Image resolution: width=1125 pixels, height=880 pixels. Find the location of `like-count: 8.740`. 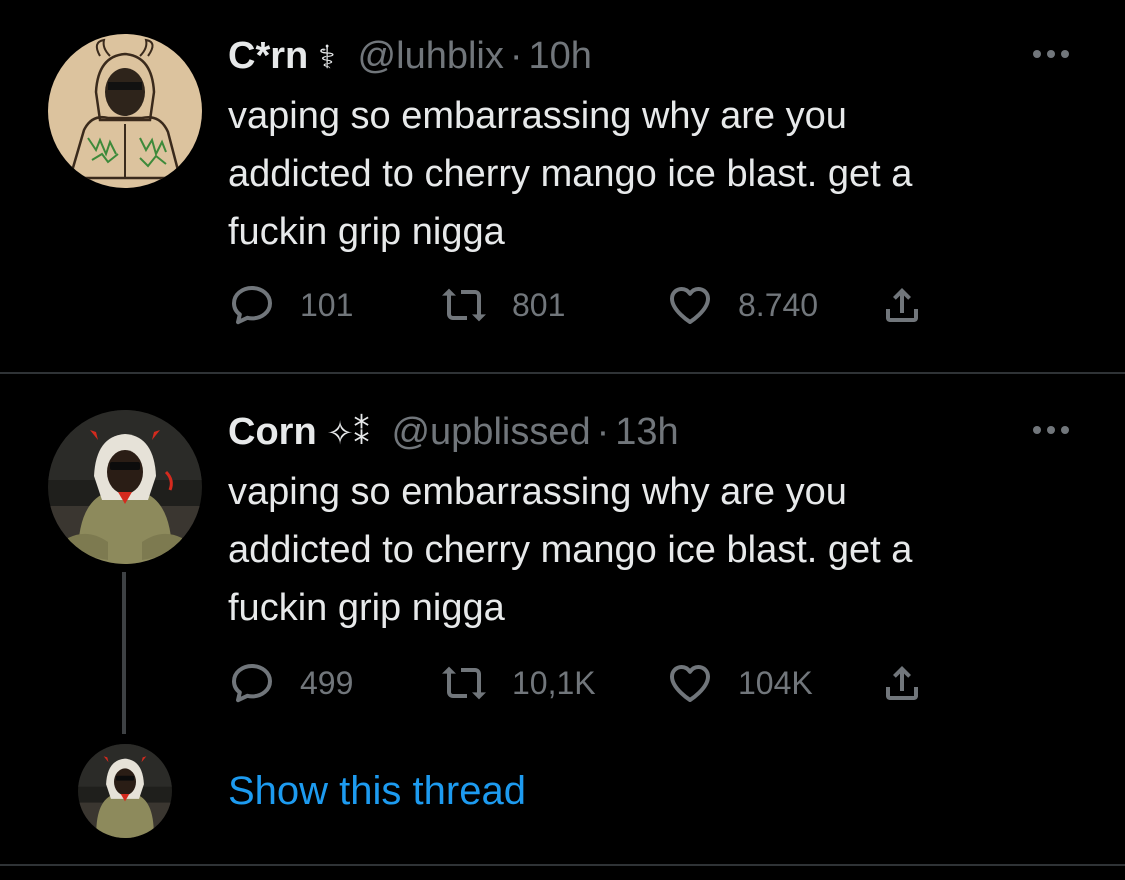

like-count: 8.740 is located at coordinates (778, 304).